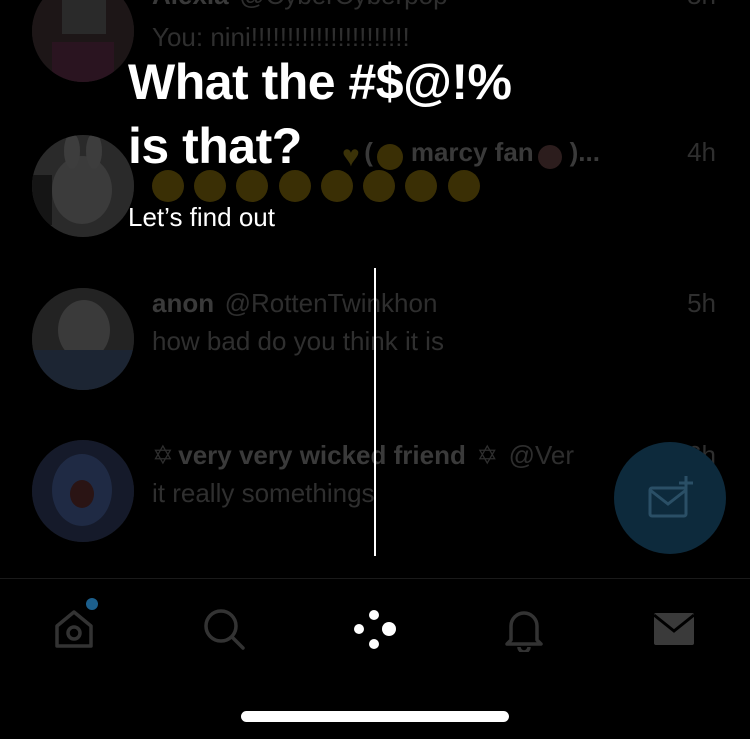 The height and width of the screenshot is (739, 750). Describe the element at coordinates (550, 156) in the screenshot. I see `pill-emoji-icon` at that location.